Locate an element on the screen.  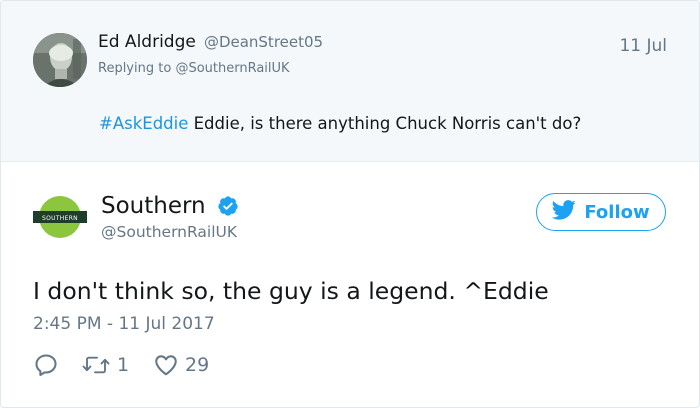
reply-date: 11 Jul is located at coordinates (643, 46).